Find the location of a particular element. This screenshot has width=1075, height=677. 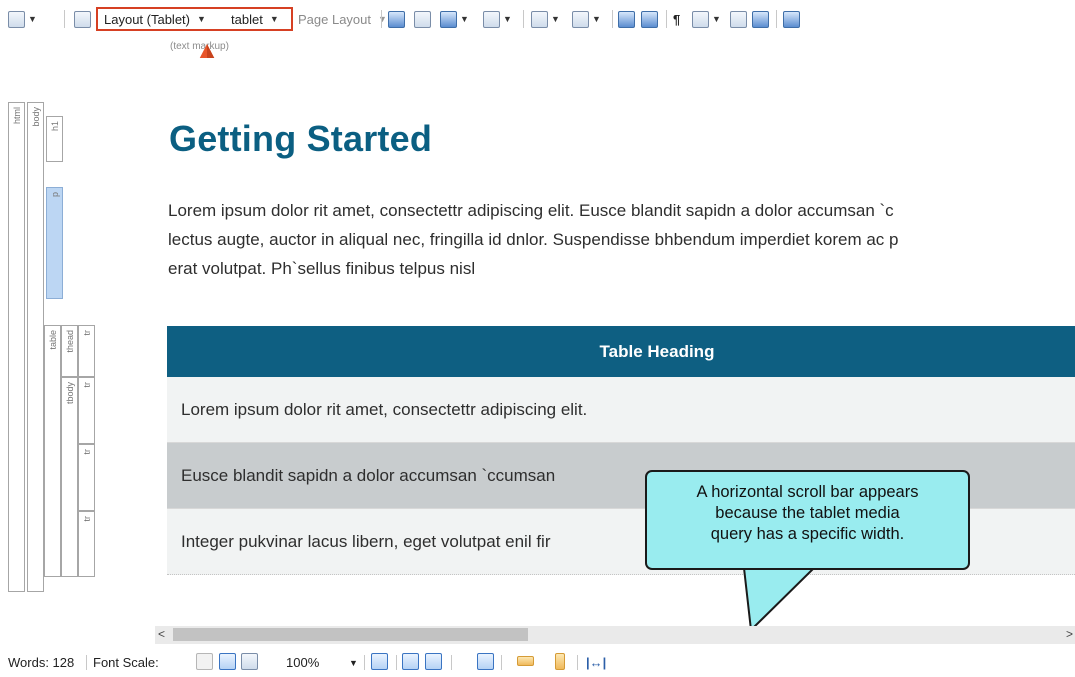

structure-bar-label: tbody is located at coordinates (70, 393).